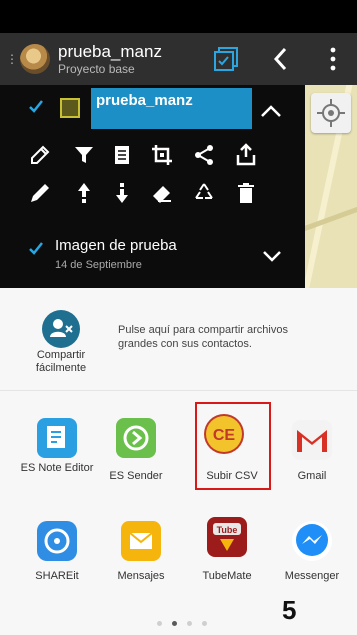  Describe the element at coordinates (98, 265) in the screenshot. I see `image-layer-date: 14 de Septiembre` at that location.